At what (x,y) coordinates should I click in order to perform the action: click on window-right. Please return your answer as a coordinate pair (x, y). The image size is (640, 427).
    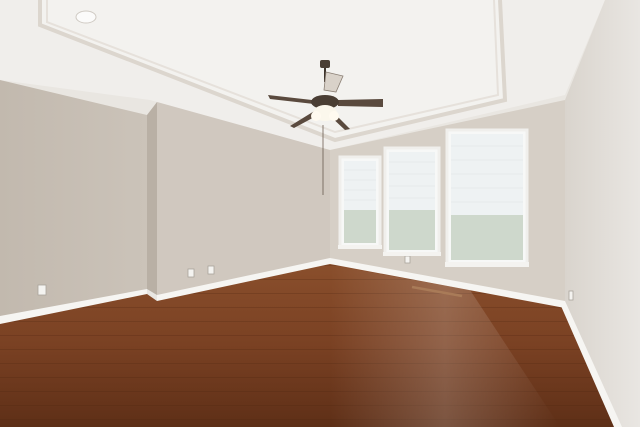
    Looking at the image, I should click on (487, 197).